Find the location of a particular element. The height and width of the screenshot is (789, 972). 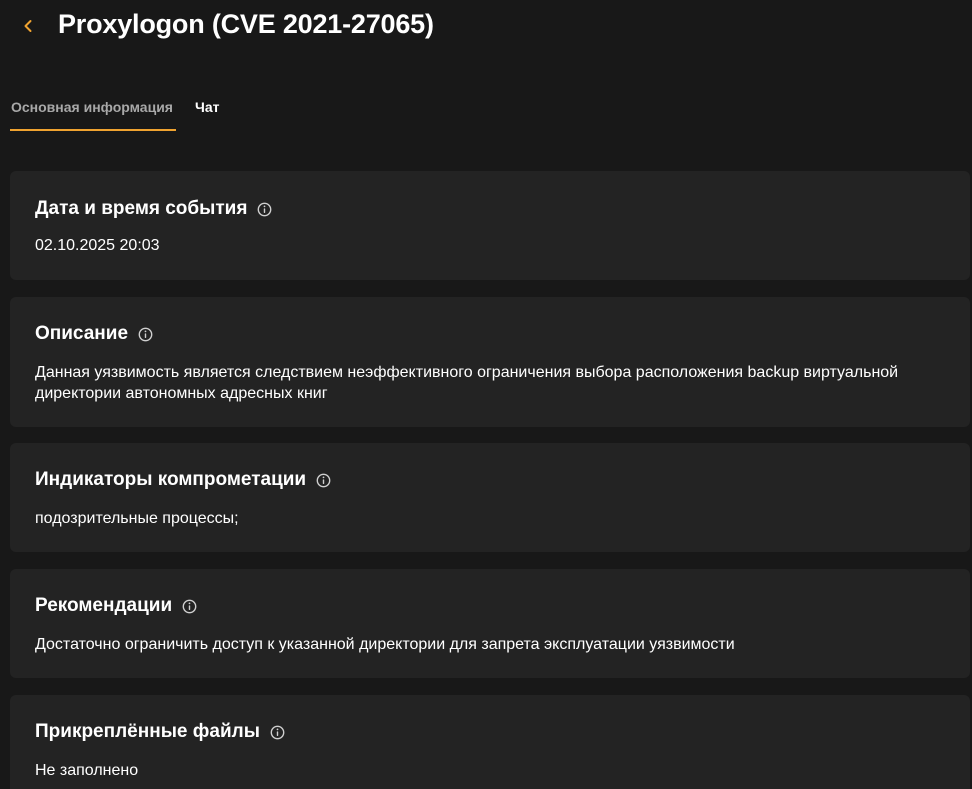

page-header: Proxylogon (CVE 2021-27065) is located at coordinates (486, 26).